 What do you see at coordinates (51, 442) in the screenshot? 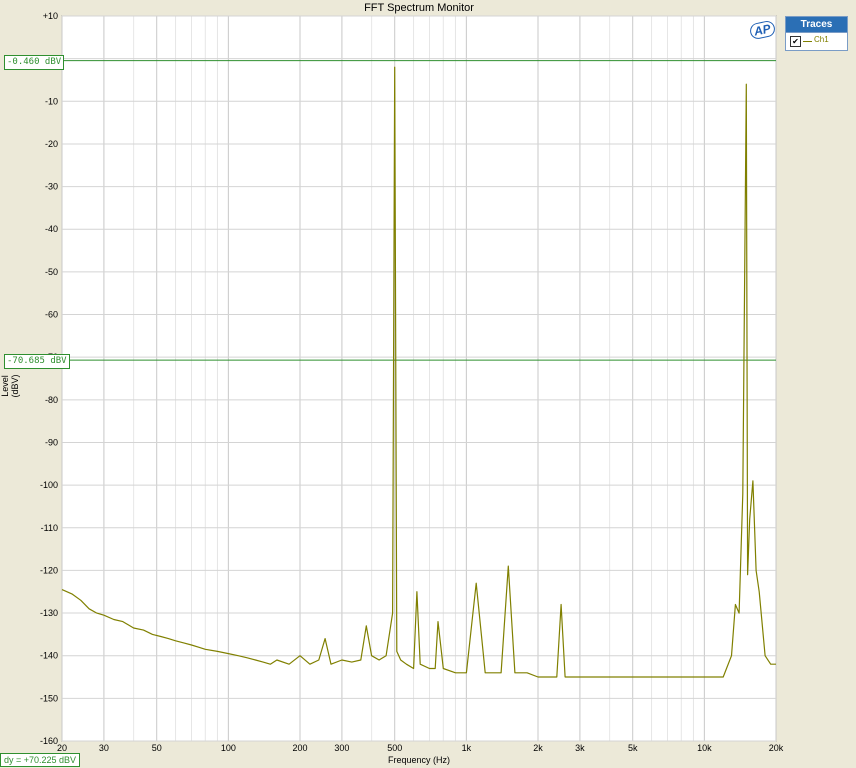
I see `y-tick-label: -90` at bounding box center [51, 442].